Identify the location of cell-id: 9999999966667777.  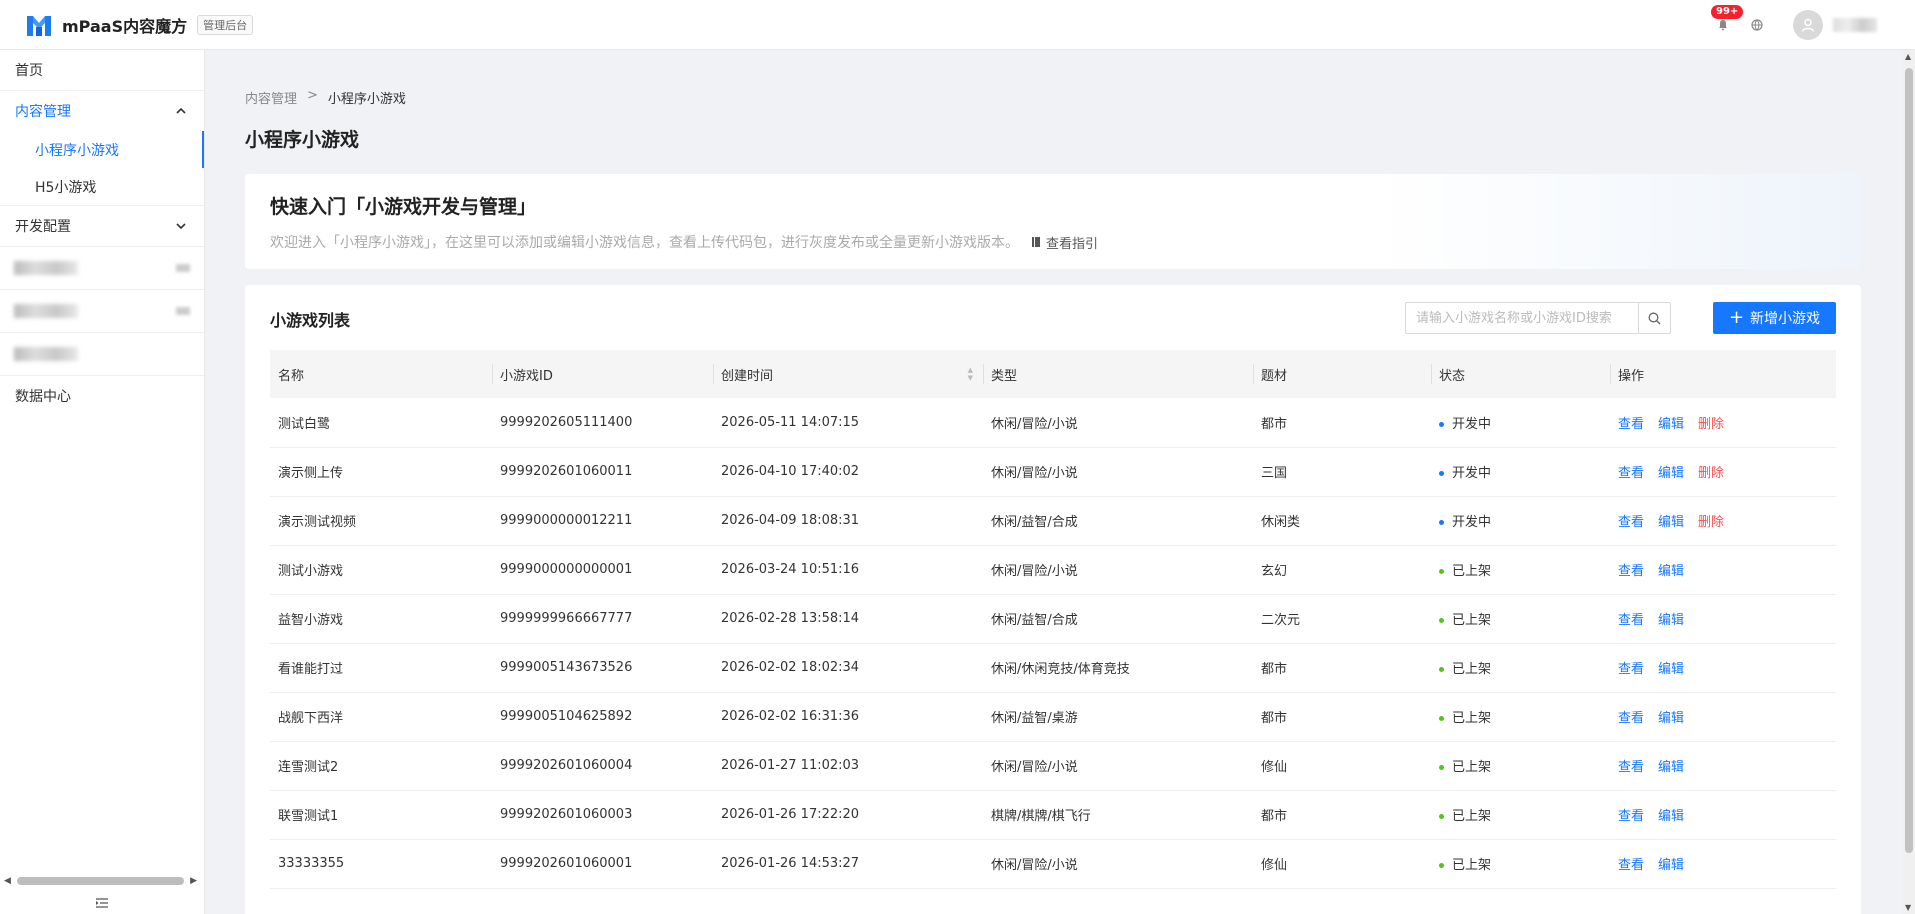
(602, 619).